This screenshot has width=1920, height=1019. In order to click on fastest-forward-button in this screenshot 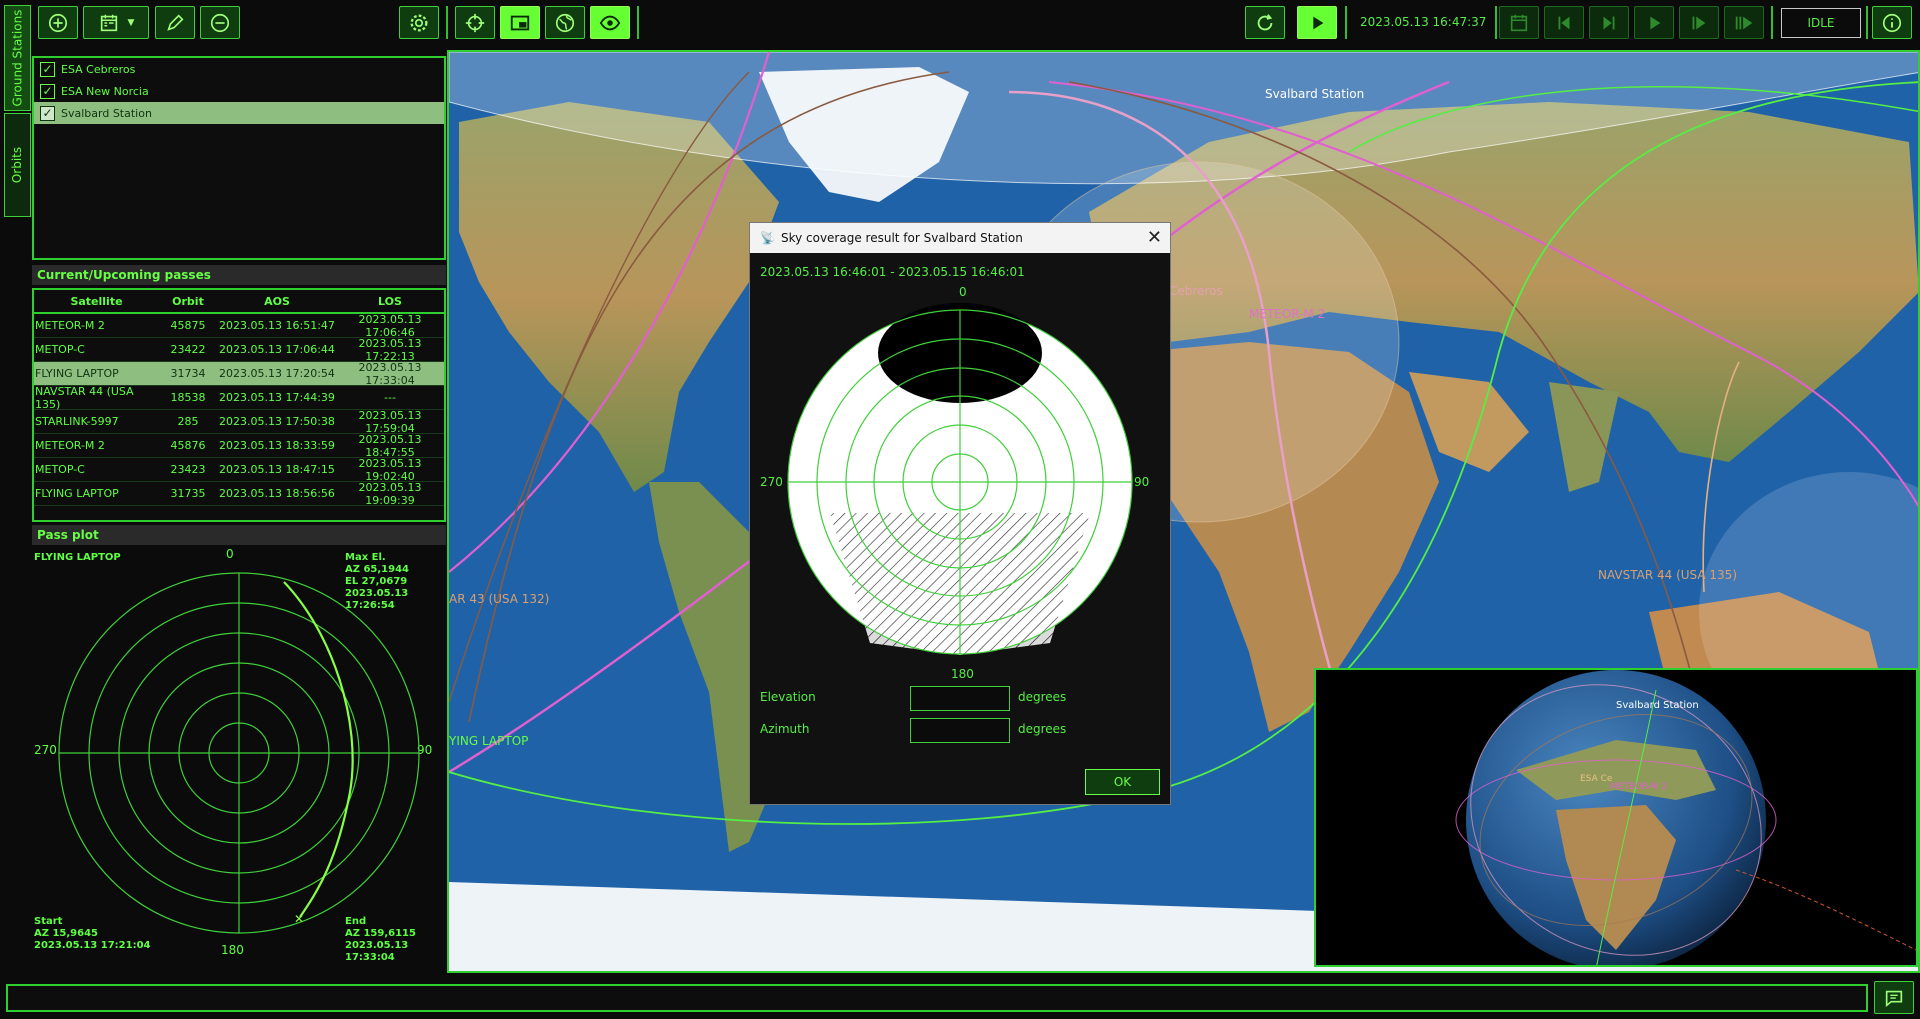, I will do `click(1744, 22)`.